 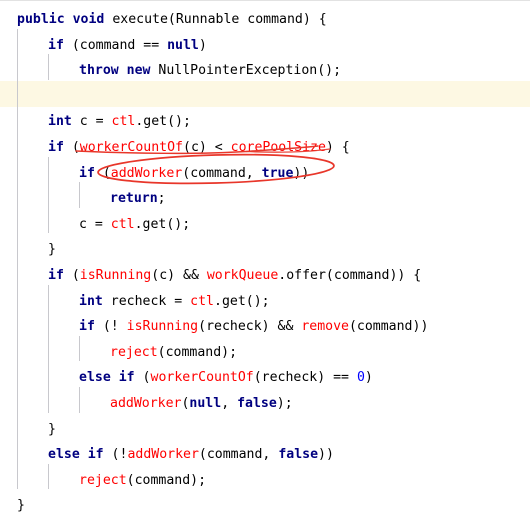 What do you see at coordinates (242, 275) in the screenshot?
I see `code-token-ident: workQueue` at bounding box center [242, 275].